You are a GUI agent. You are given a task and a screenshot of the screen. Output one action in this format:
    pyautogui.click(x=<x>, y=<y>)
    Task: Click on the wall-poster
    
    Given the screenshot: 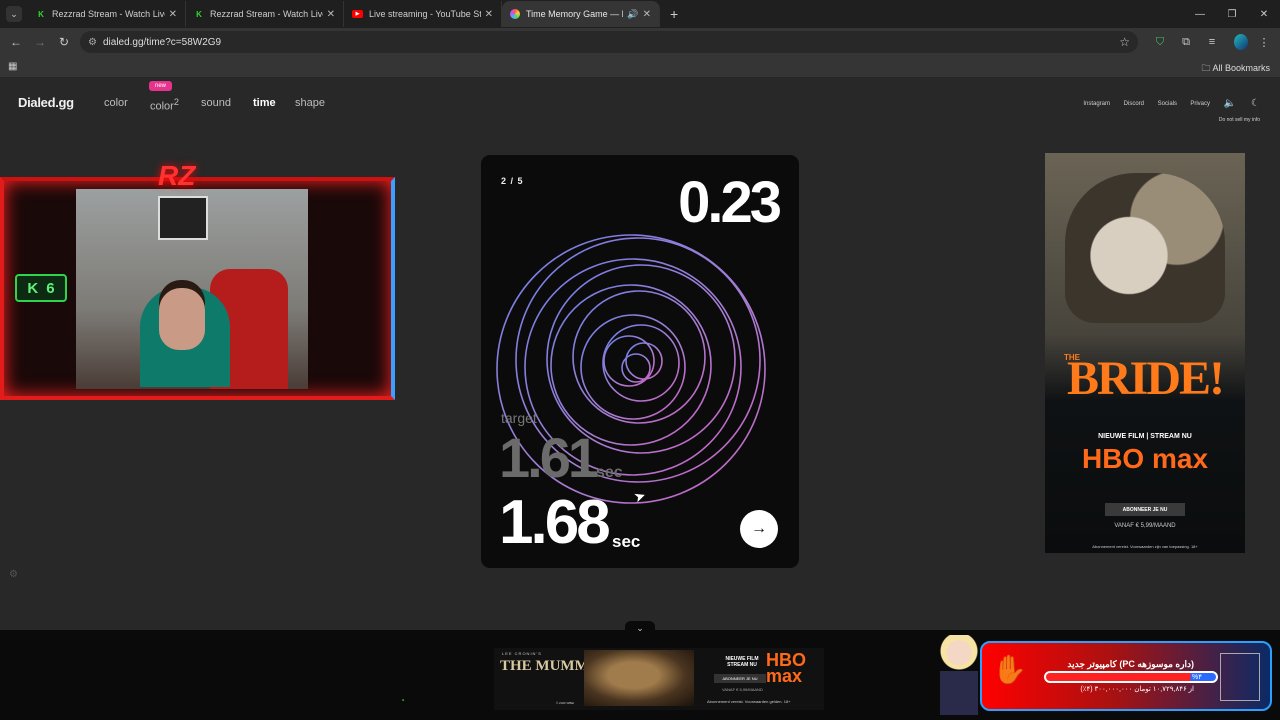 What is the action you would take?
    pyautogui.click(x=183, y=218)
    